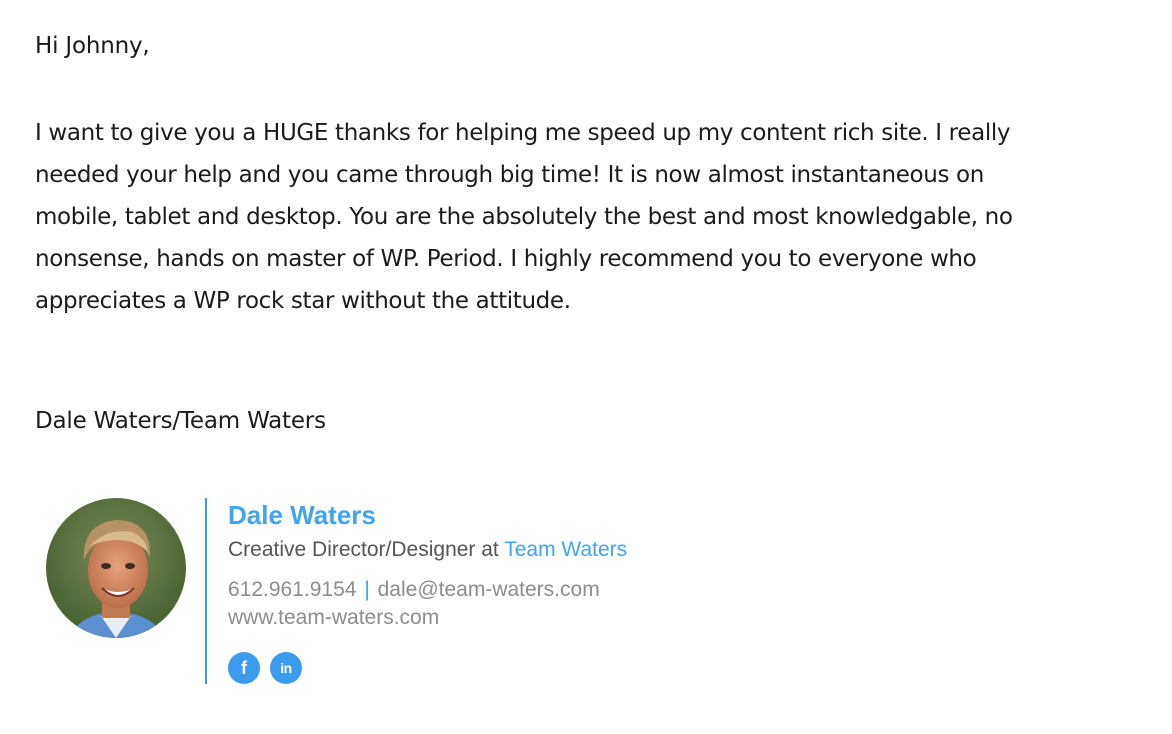 Image resolution: width=1172 pixels, height=734 pixels. Describe the element at coordinates (302, 515) in the screenshot. I see `signature-name: Dale Waters` at that location.